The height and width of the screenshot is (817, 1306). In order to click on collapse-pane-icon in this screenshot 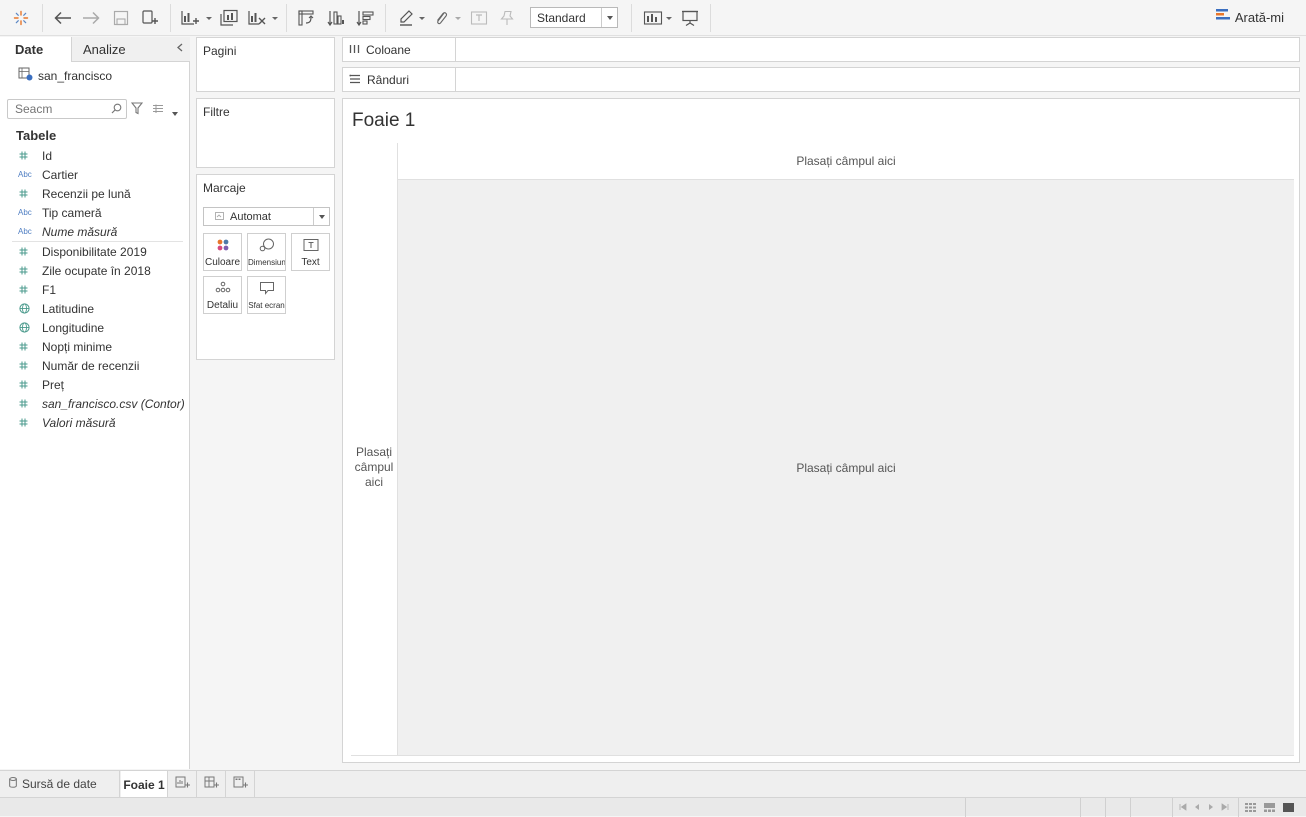, I will do `click(180, 49)`.